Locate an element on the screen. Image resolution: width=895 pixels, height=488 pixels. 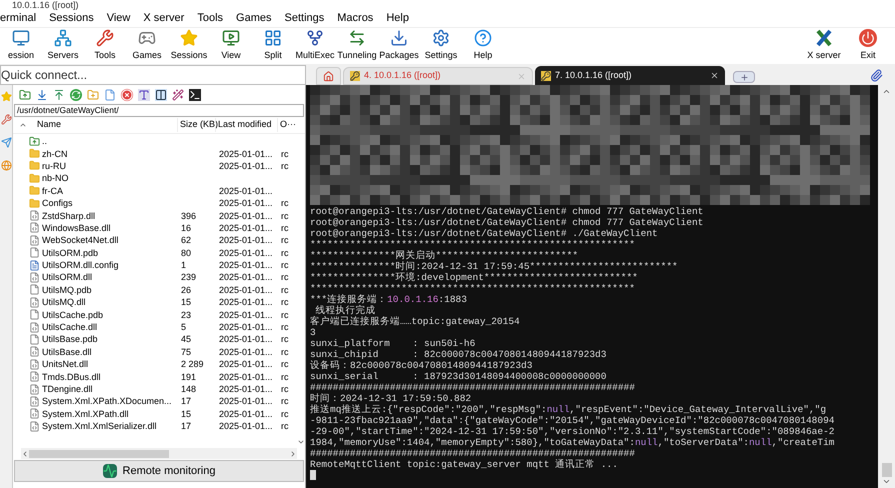
terminal-line: ********************************************************* is located at coordinates (472, 288).